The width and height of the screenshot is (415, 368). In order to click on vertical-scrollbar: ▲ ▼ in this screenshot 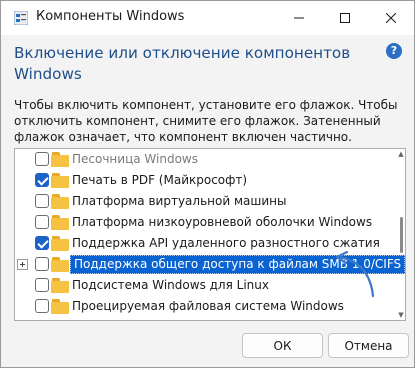, I will do `click(401, 234)`.